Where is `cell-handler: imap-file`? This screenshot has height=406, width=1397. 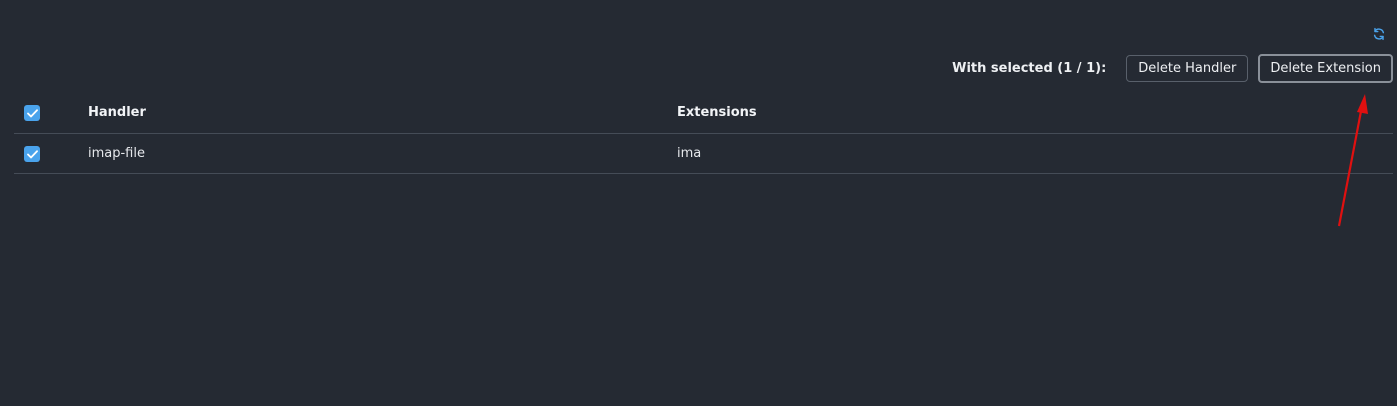
cell-handler: imap-file is located at coordinates (116, 153).